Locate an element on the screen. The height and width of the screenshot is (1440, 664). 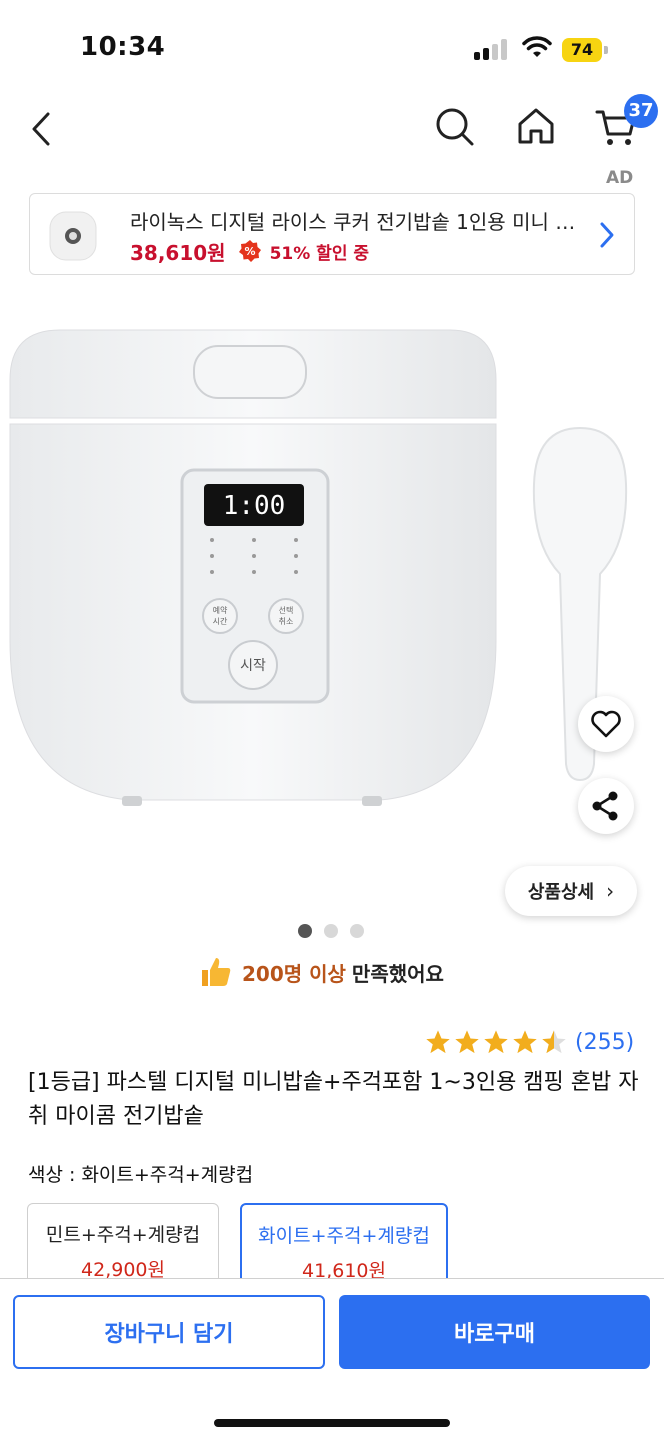
battery-icon: 74 is located at coordinates (585, 50).